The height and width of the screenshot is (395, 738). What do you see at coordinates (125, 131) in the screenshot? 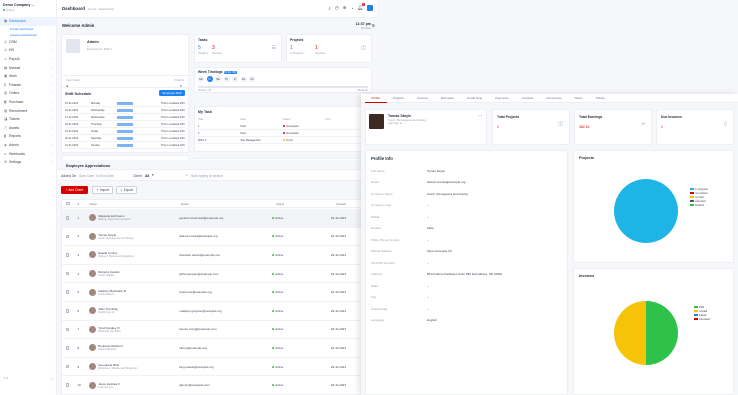
I see `shift-badge` at bounding box center [125, 131].